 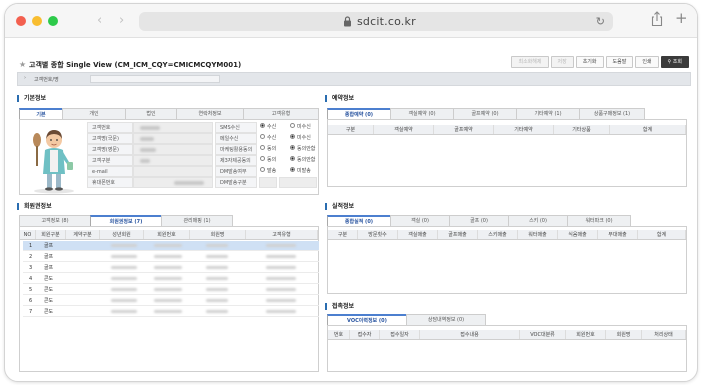 What do you see at coordinates (99, 20) in the screenshot?
I see `chevron-left-icon: ‹` at bounding box center [99, 20].